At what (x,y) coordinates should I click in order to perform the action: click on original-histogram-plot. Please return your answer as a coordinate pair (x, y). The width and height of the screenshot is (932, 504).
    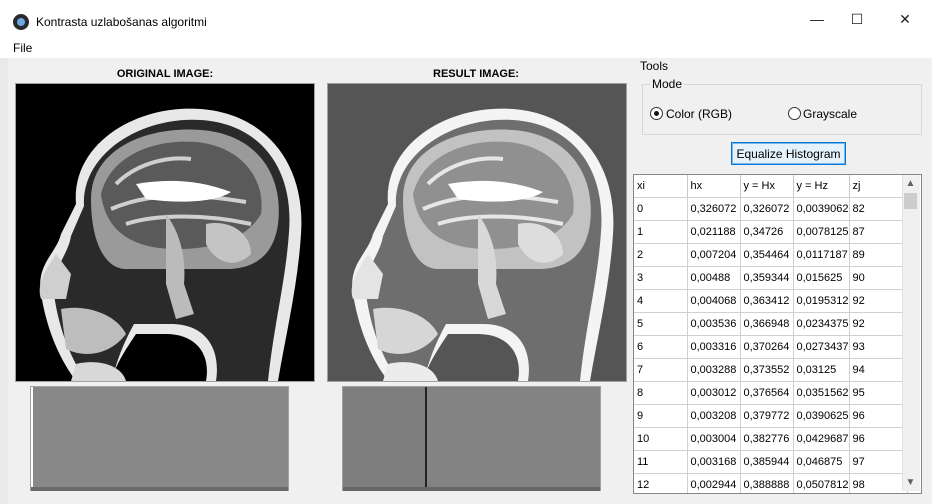
    Looking at the image, I should click on (159, 439).